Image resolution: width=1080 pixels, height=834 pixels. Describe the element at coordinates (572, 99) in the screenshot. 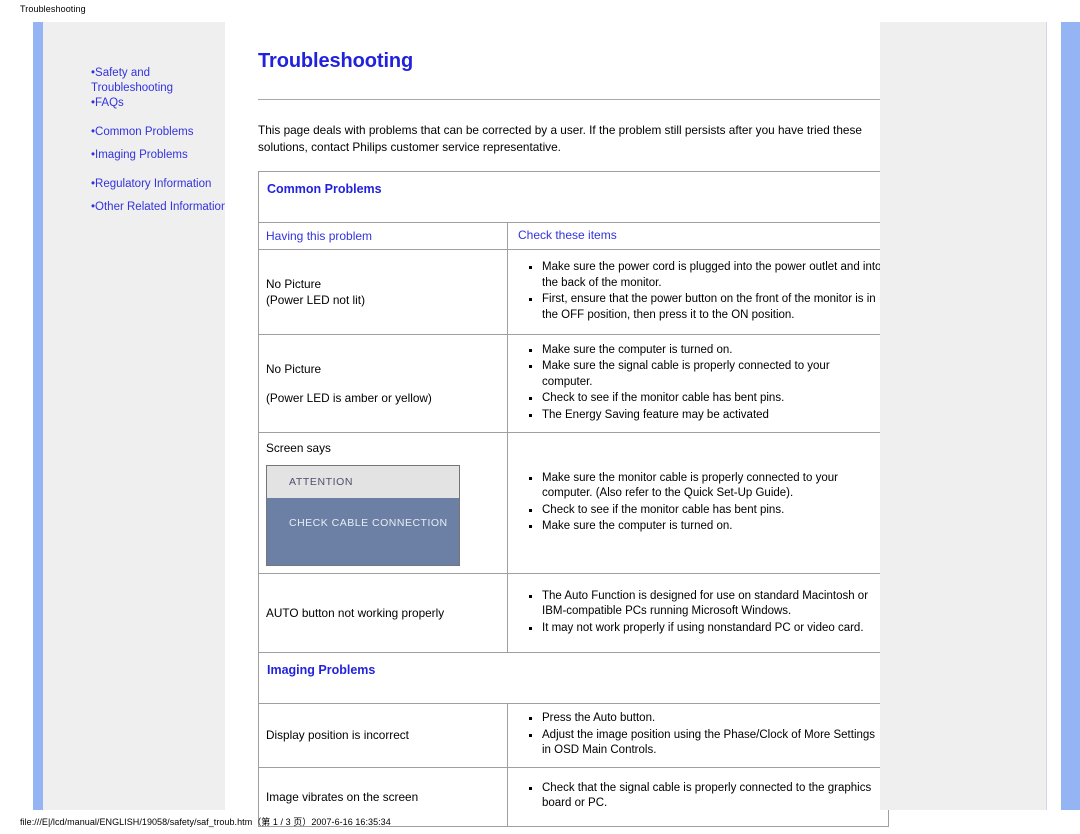

I see `title-divider` at that location.